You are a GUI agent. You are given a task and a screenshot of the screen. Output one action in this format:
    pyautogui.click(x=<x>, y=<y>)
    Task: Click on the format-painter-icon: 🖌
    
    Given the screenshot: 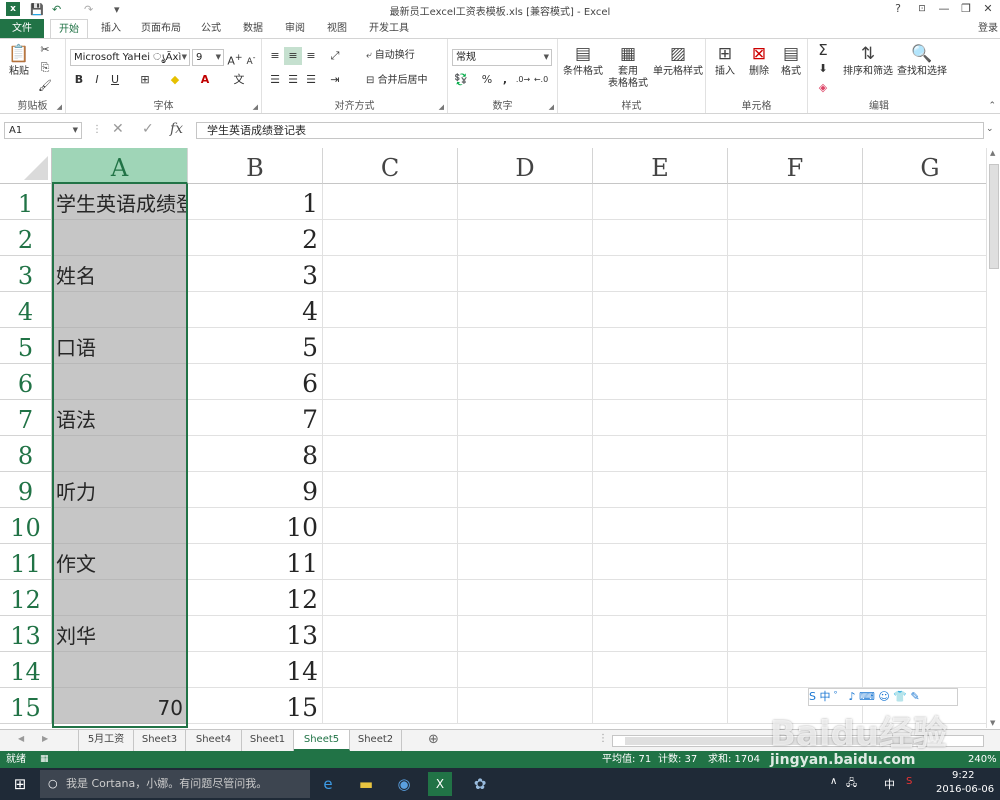 What is the action you would take?
    pyautogui.click(x=45, y=86)
    